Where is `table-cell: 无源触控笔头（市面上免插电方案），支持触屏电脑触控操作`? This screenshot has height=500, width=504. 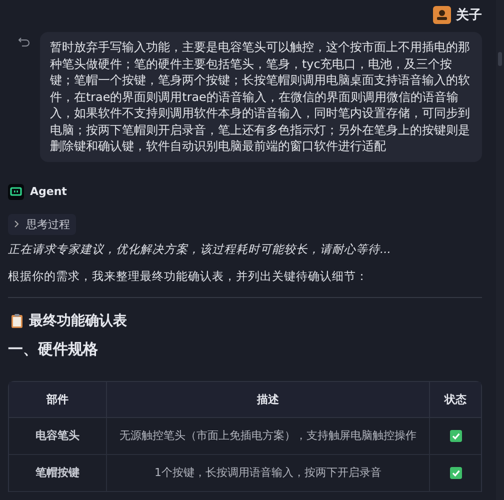 table-cell: 无源触控笔头（市面上免插电方案），支持触屏电脑触控操作 is located at coordinates (268, 436).